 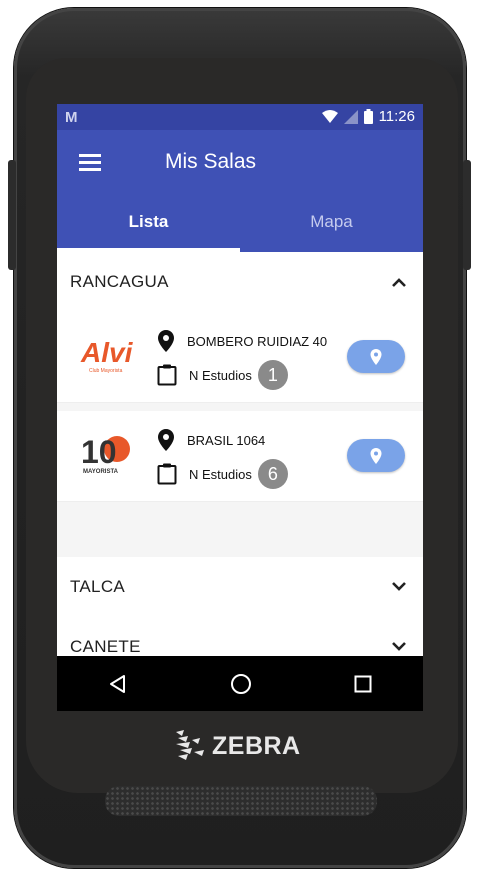 What do you see at coordinates (256, 745) in the screenshot?
I see `brand-name: ZEBRA` at bounding box center [256, 745].